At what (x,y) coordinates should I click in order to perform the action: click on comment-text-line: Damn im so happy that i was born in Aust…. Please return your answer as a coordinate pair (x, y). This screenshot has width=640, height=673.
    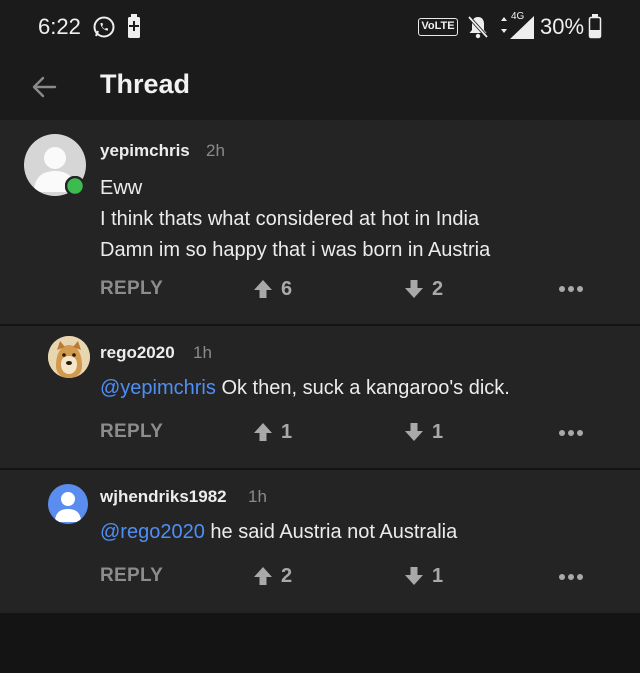
    Looking at the image, I should click on (295, 250).